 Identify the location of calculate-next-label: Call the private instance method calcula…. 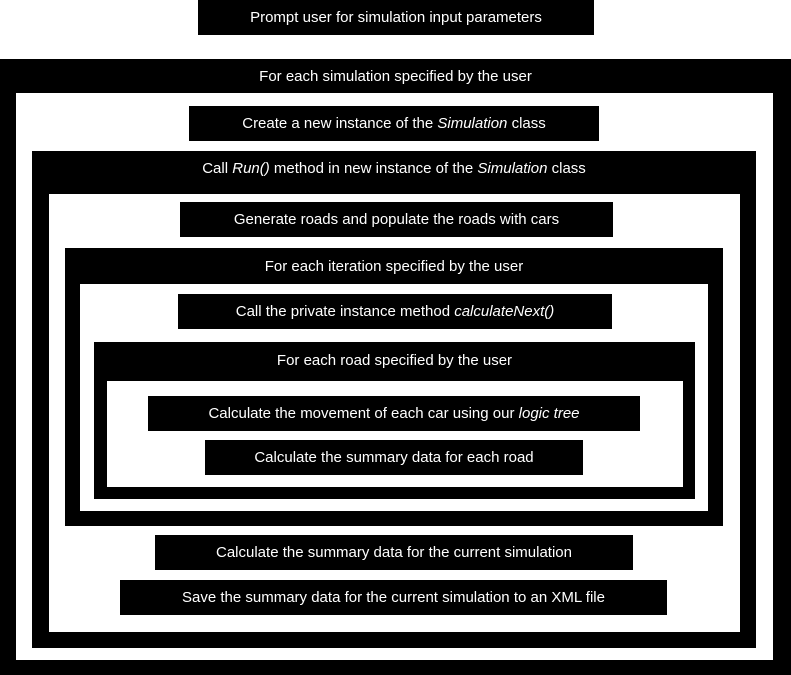
(395, 311).